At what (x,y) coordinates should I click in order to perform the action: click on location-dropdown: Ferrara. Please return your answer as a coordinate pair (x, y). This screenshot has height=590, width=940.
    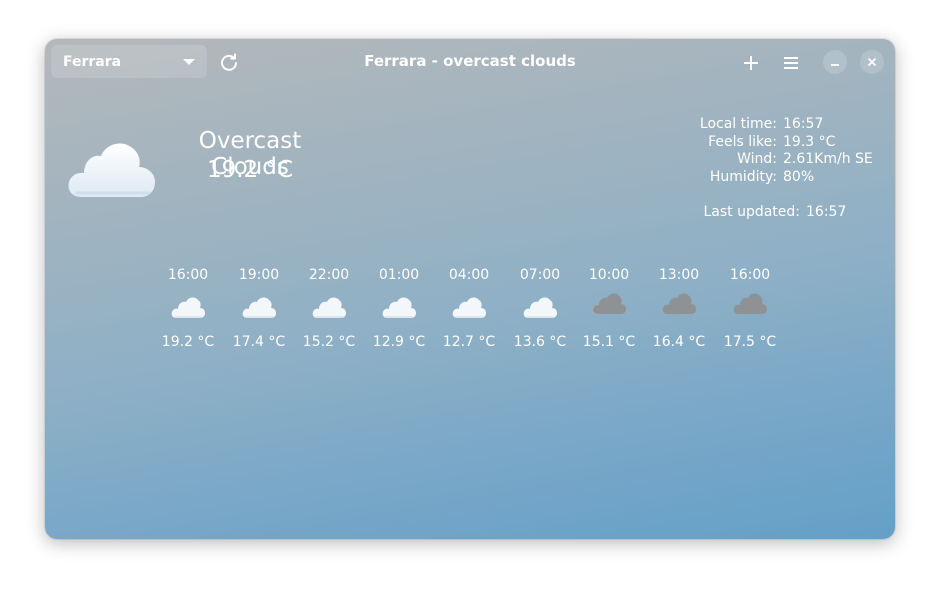
    Looking at the image, I should click on (129, 61).